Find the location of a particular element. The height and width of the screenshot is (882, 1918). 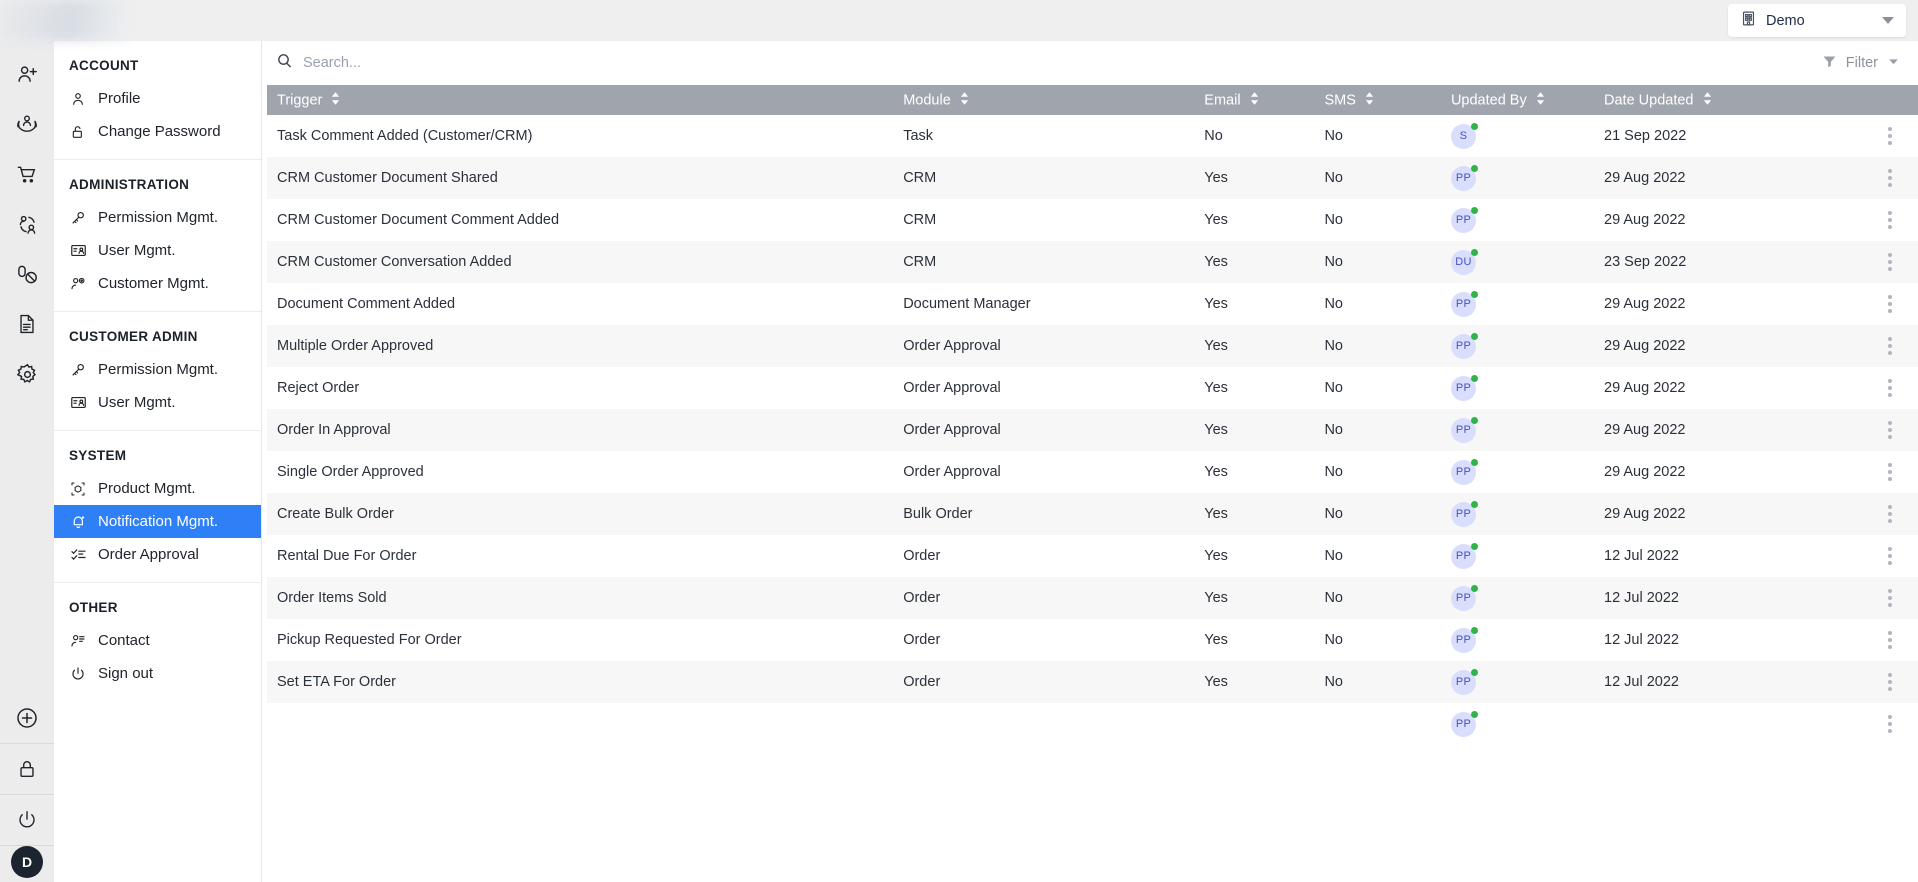

cell-sms: No is located at coordinates (1333, 220).